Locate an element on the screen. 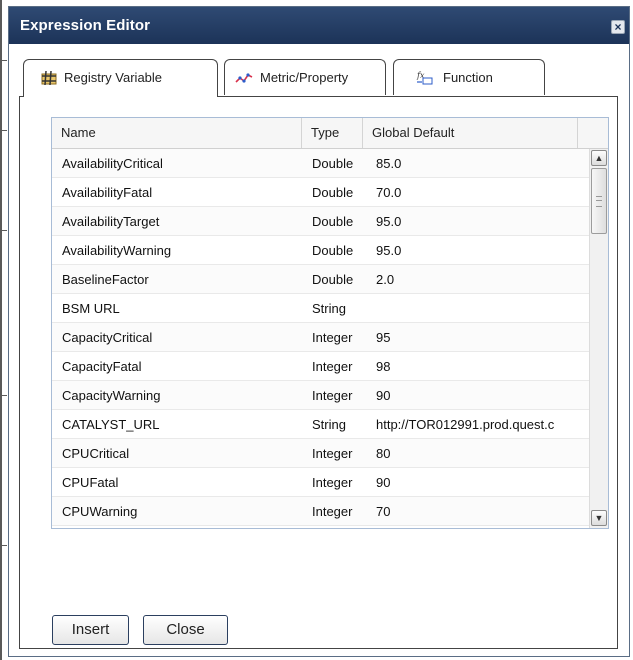 The image size is (633, 660). table-row: AvailabilityCritical Double 85.0 is located at coordinates (320, 163).